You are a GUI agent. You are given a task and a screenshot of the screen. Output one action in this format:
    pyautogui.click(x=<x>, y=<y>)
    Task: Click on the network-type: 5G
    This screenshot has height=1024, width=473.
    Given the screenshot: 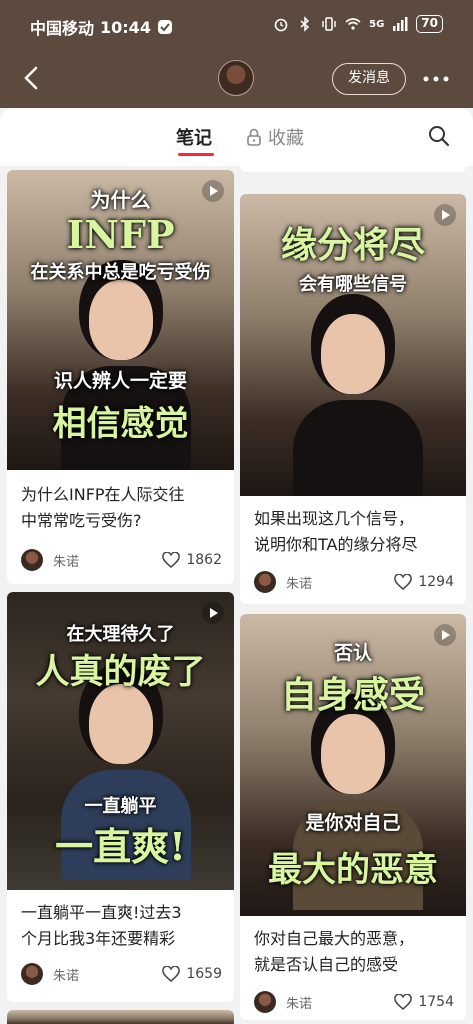 What is the action you would take?
    pyautogui.click(x=377, y=24)
    